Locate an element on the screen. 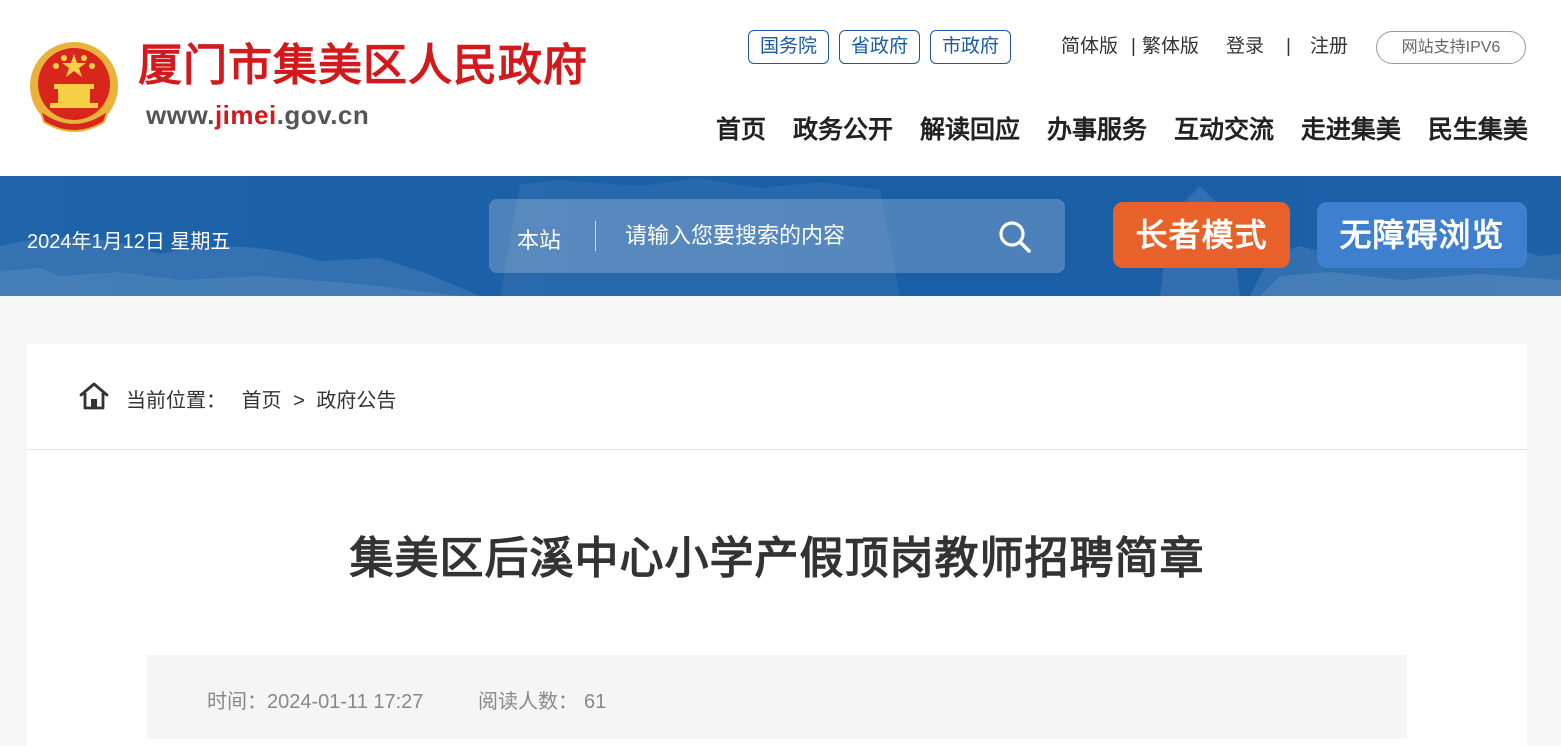 The height and width of the screenshot is (746, 1561). lang-simplified-link: 简体版 is located at coordinates (1089, 47).